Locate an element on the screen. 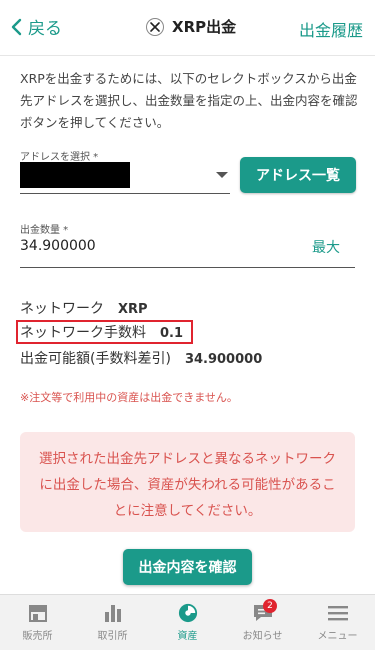 The height and width of the screenshot is (650, 375). address-select is located at coordinates (125, 177).